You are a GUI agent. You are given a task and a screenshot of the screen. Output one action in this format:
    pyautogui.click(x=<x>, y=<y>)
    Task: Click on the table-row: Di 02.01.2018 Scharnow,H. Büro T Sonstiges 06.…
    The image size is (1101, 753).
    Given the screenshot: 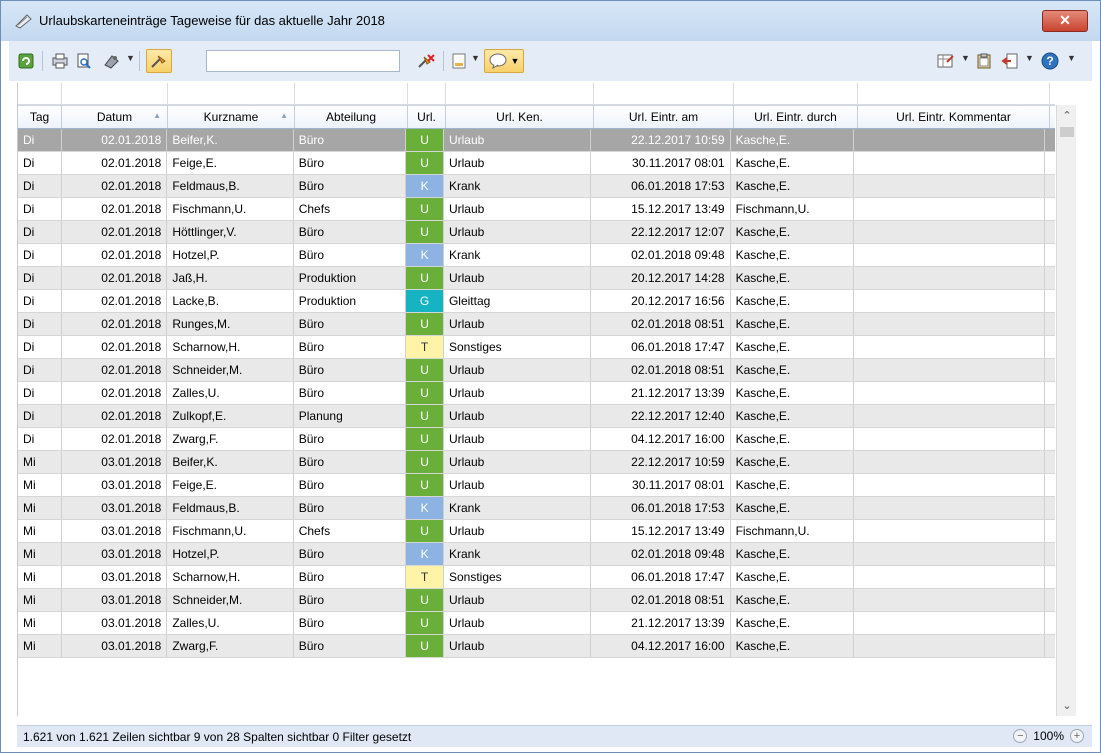 What is the action you would take?
    pyautogui.click(x=536, y=347)
    